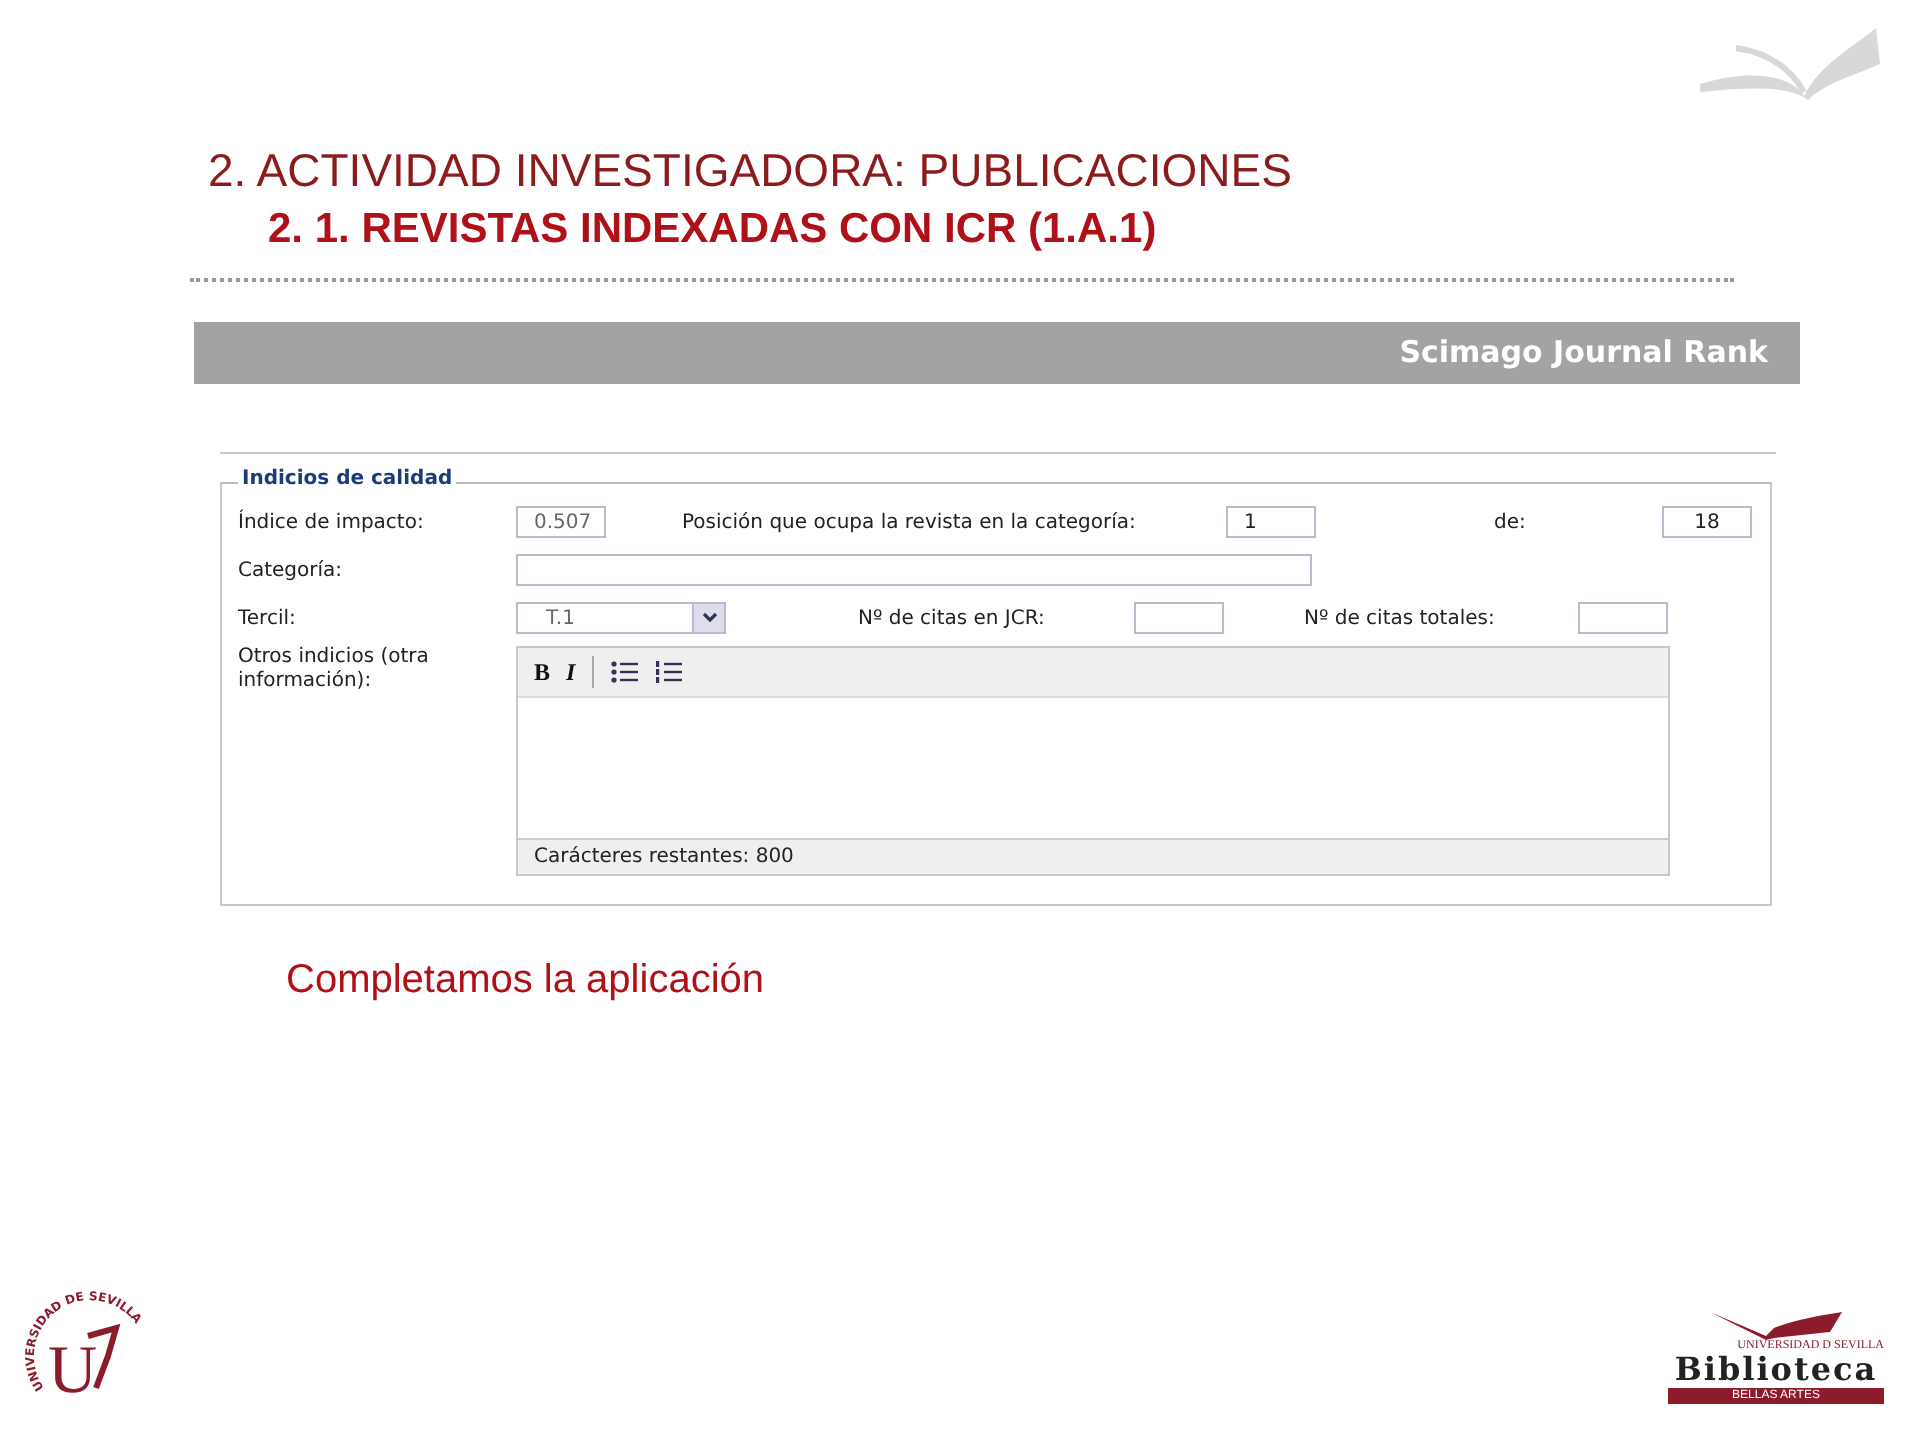 This screenshot has width=1920, height=1440. Describe the element at coordinates (334, 670) in the screenshot. I see `field-label: Otros indicios (otra información):` at that location.